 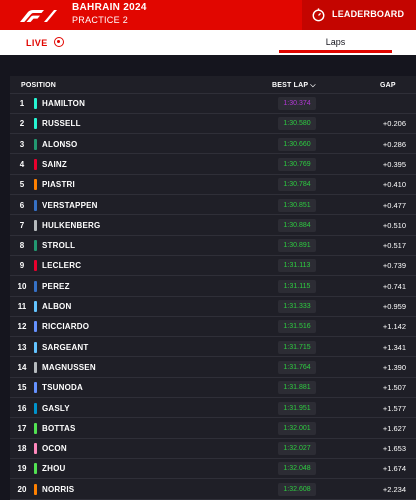 What do you see at coordinates (359, 15) in the screenshot?
I see `leaderboard-button: LEADERBOARD` at bounding box center [359, 15].